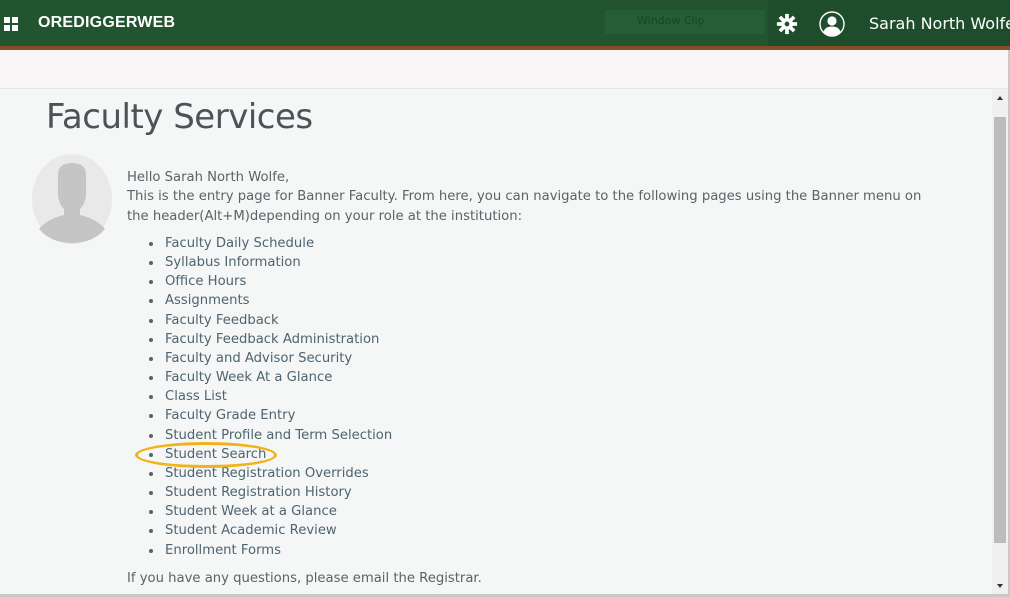  Describe the element at coordinates (270, 243) in the screenshot. I see `link-faculty-daily-schedule: Faculty Daily Schedule` at that location.